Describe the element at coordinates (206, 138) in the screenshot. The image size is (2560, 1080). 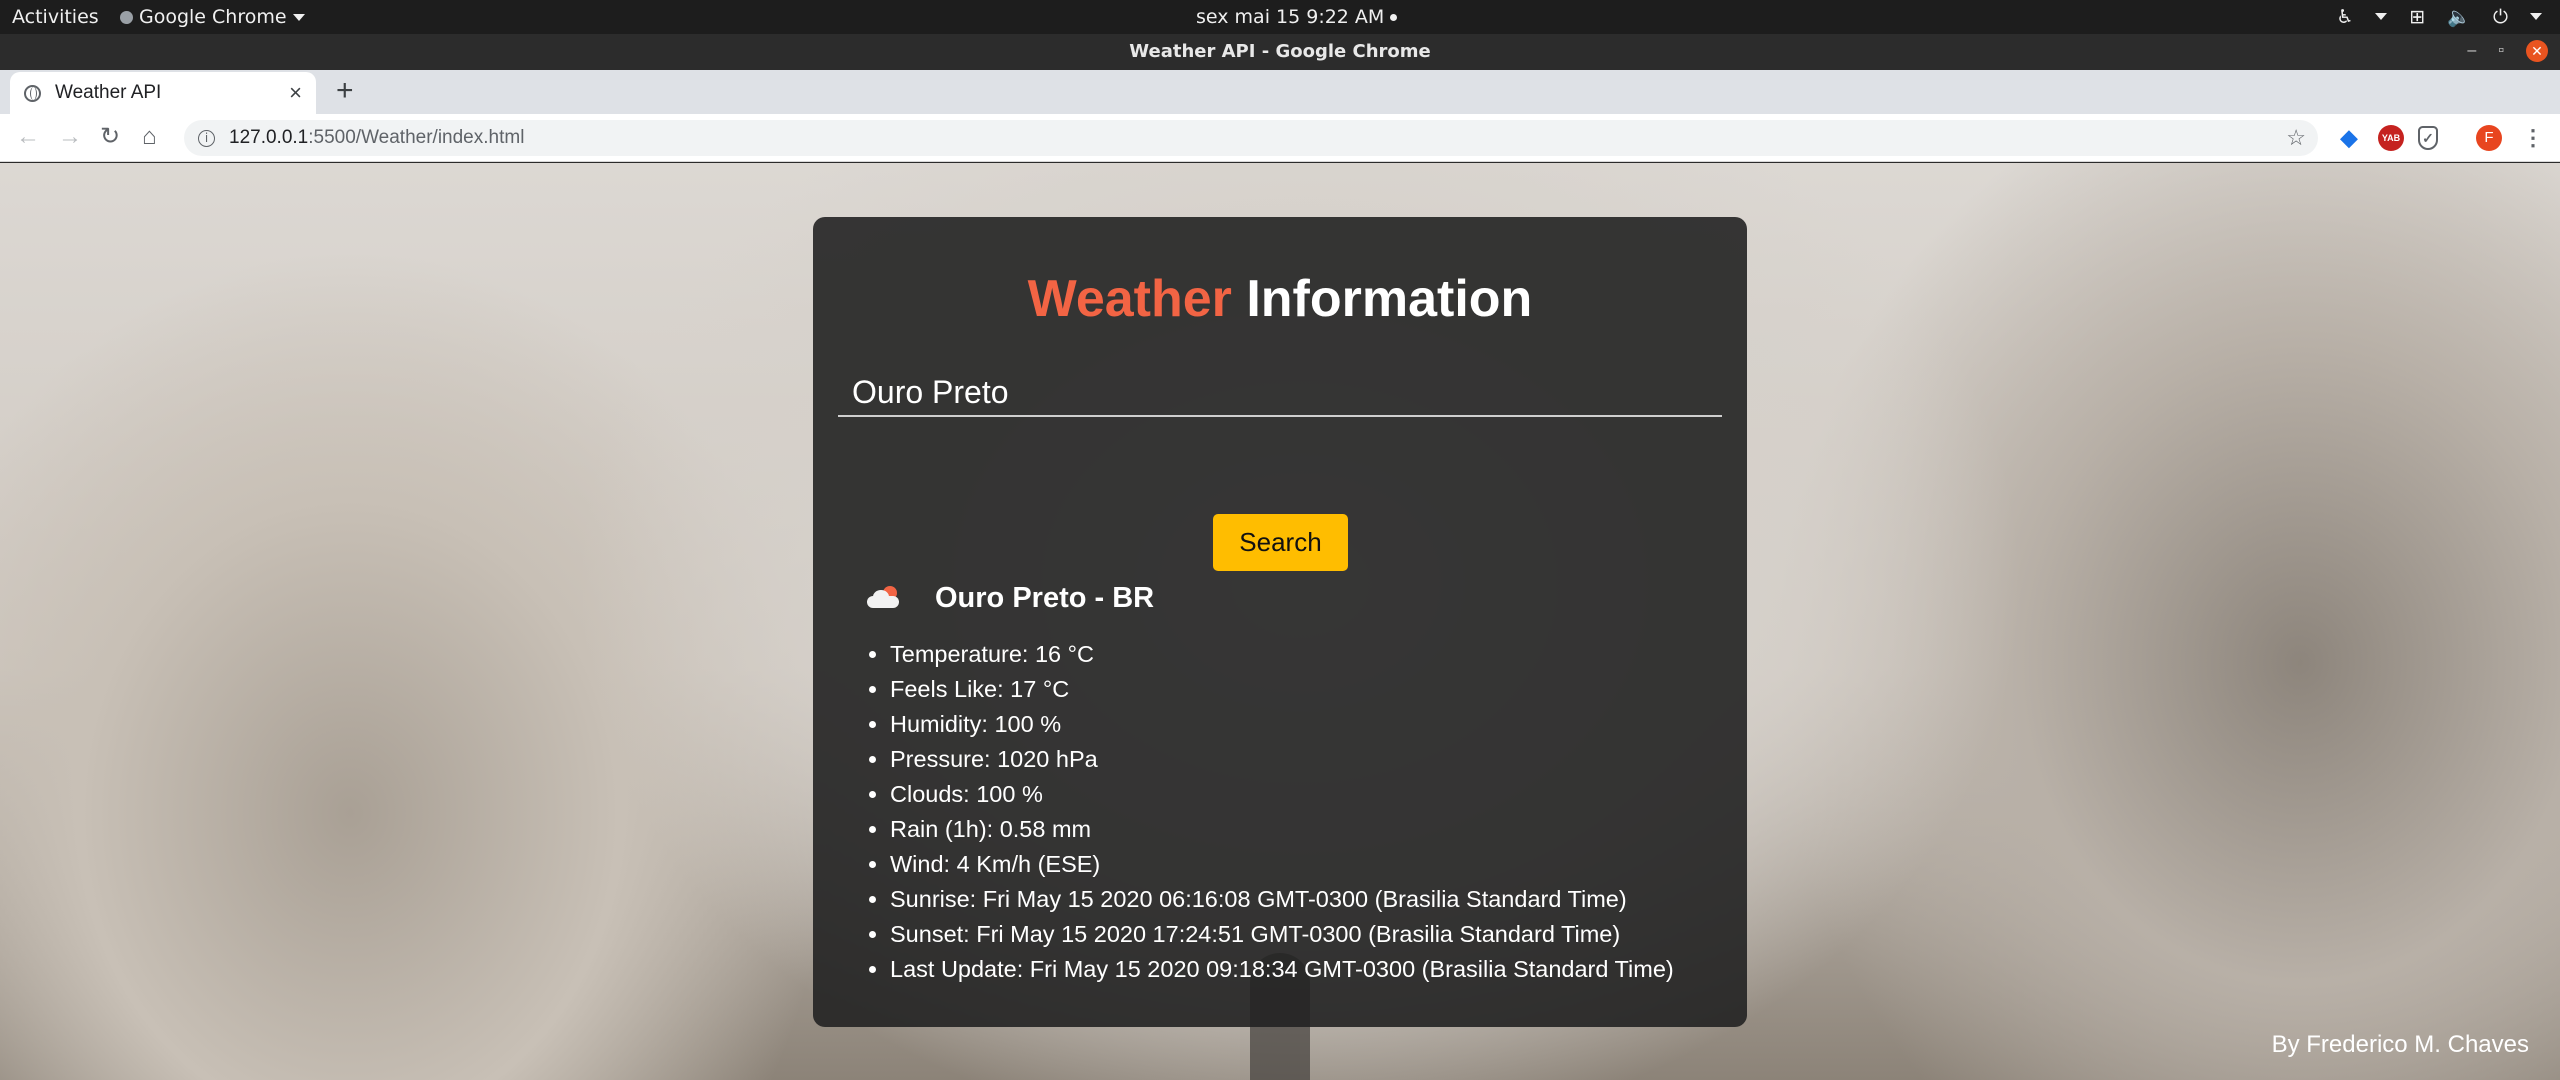
I see `info-icon: i` at that location.